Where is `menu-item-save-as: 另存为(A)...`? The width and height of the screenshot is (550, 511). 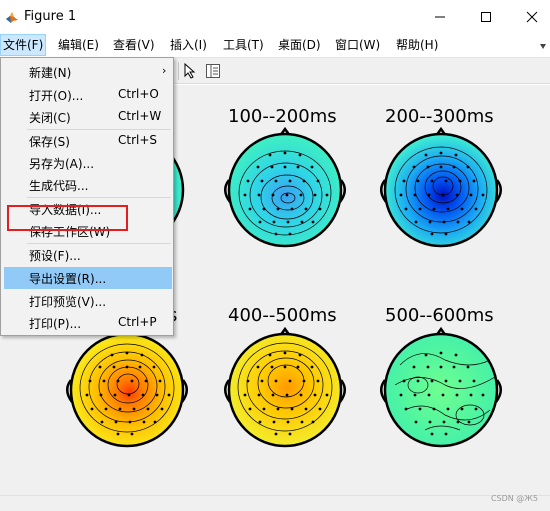 menu-item-save-as: 另存为(A)... is located at coordinates (88, 163).